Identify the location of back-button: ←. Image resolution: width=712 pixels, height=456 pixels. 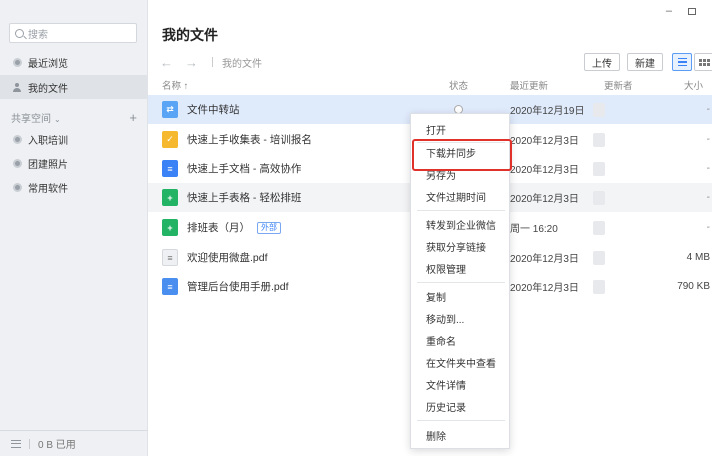
(166, 62).